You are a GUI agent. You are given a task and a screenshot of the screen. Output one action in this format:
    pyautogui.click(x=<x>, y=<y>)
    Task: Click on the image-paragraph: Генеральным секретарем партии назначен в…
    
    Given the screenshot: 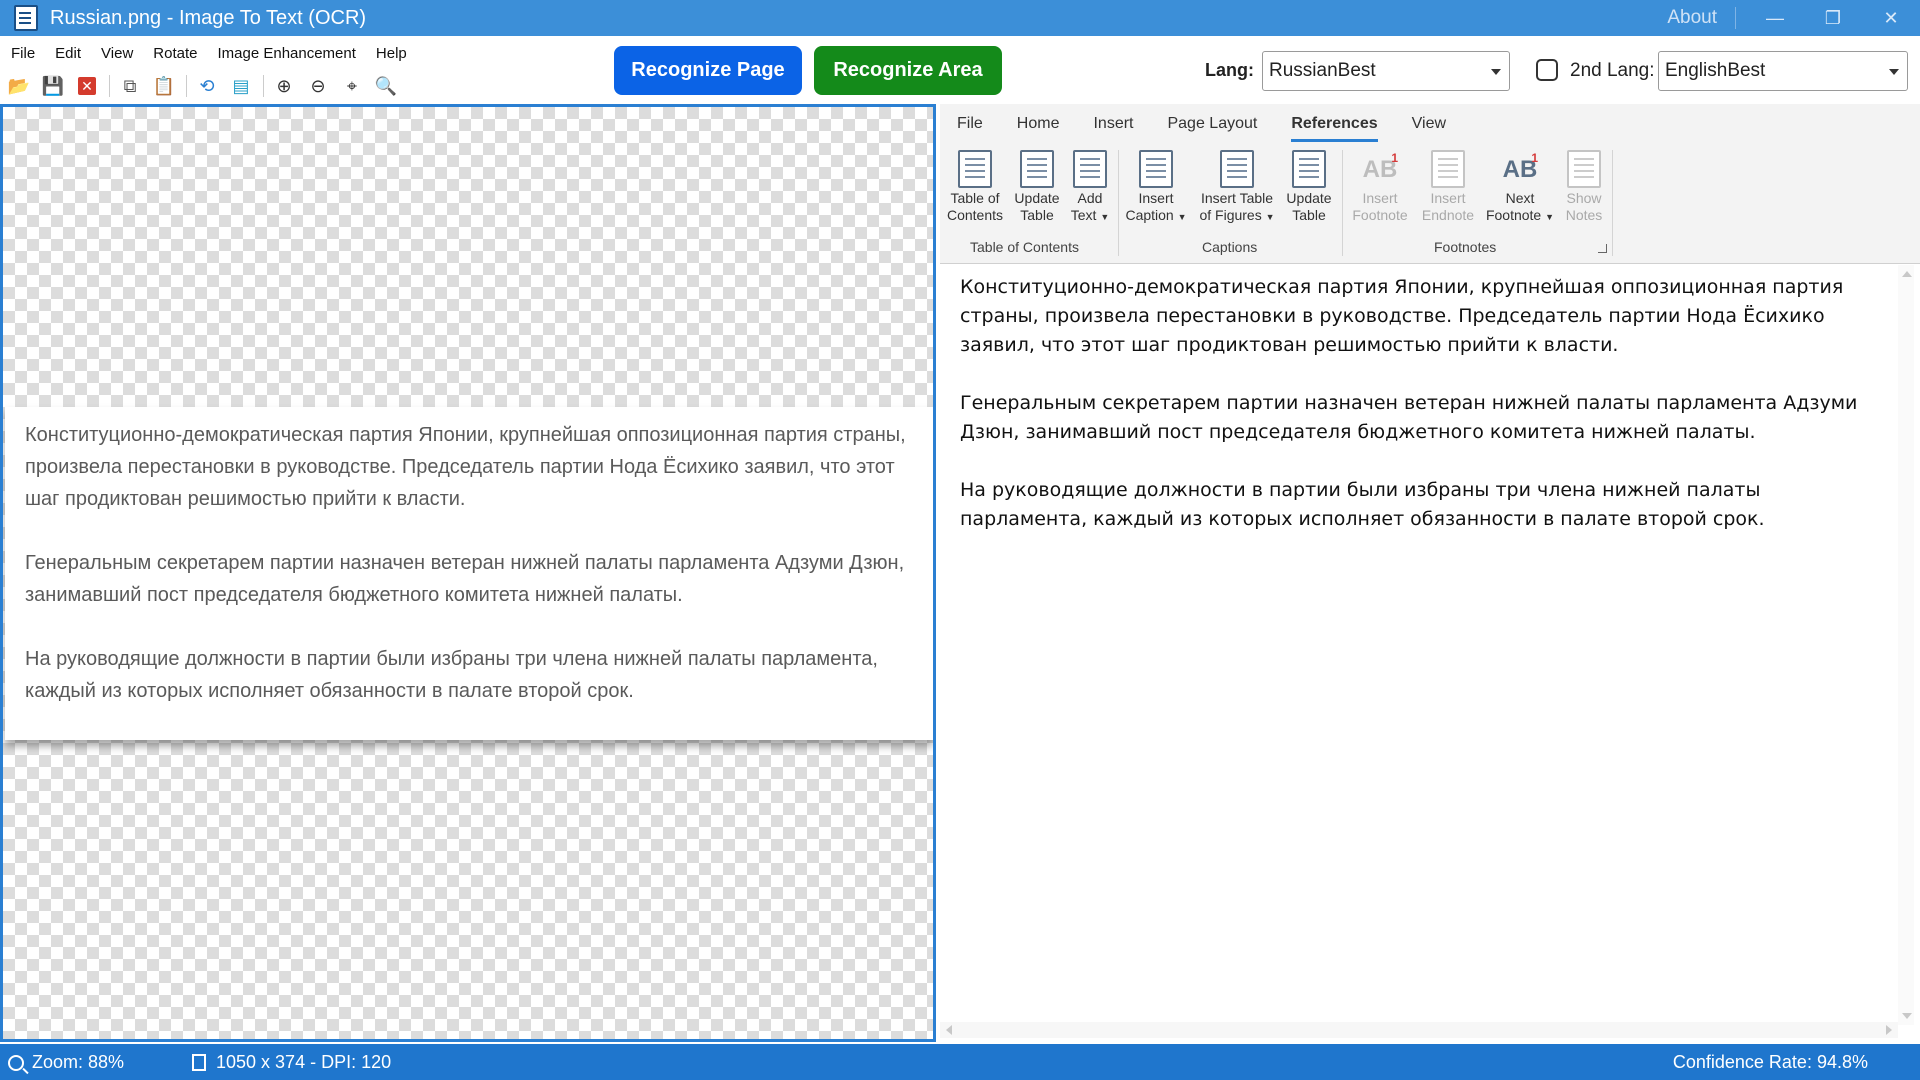 What is the action you would take?
    pyautogui.click(x=465, y=579)
    